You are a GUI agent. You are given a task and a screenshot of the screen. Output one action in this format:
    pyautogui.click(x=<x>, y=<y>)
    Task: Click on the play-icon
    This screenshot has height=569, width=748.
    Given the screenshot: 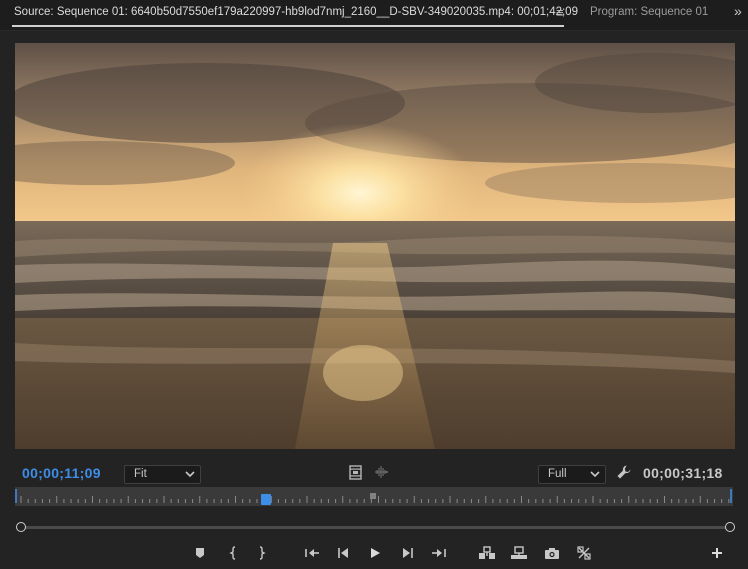 What is the action you would take?
    pyautogui.click(x=375, y=553)
    